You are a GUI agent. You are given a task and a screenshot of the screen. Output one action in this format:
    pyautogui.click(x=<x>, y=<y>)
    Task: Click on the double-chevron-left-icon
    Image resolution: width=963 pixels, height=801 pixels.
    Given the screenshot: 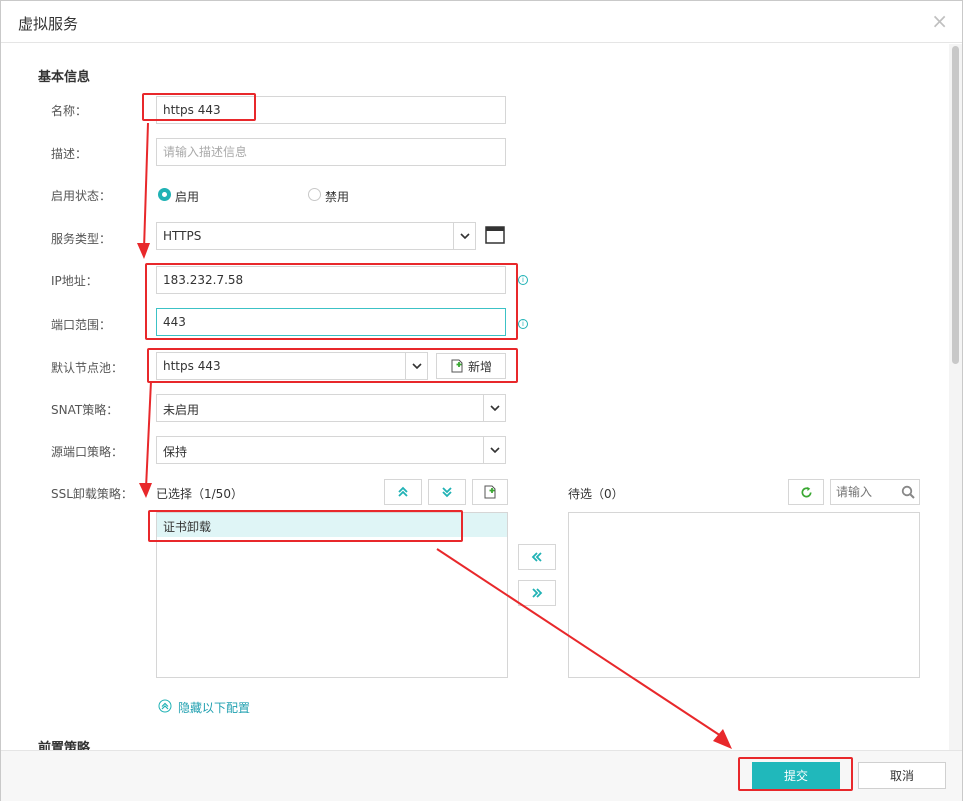 What is the action you would take?
    pyautogui.click(x=536, y=557)
    